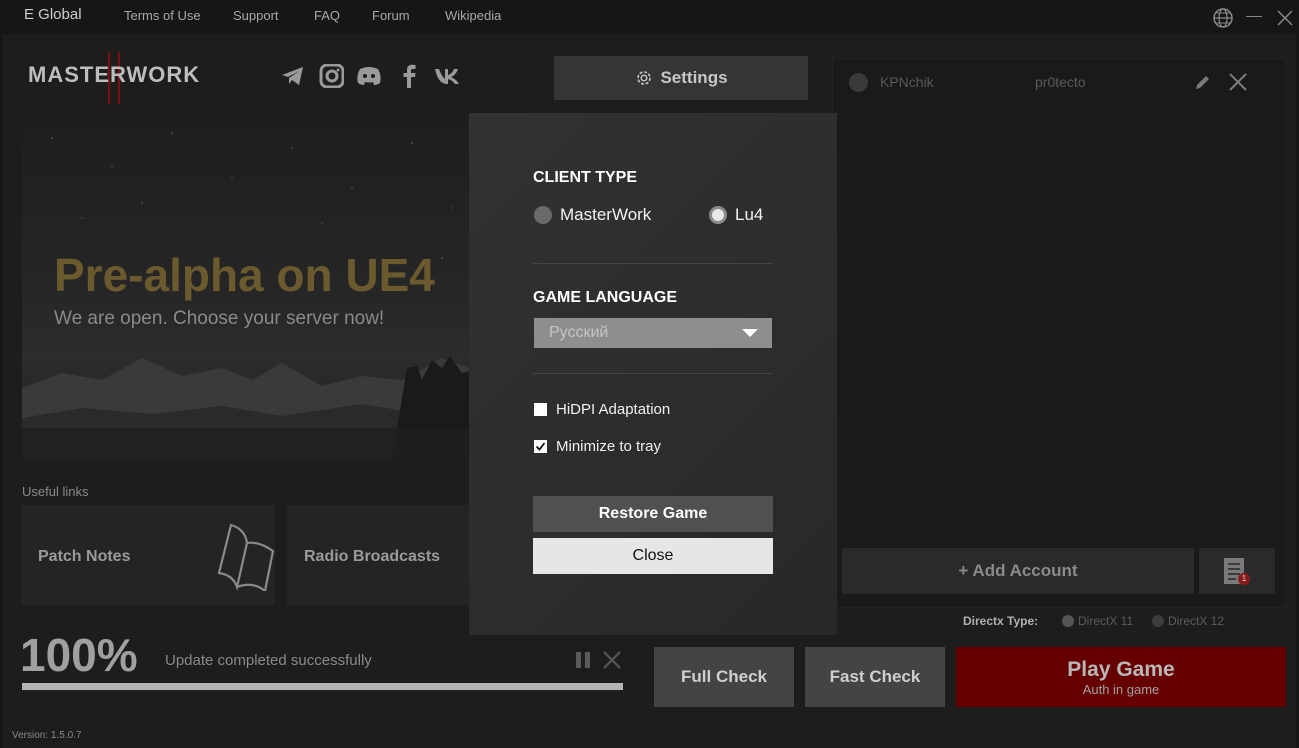 This screenshot has height=748, width=1299. I want to click on hidpi-option: HiDPI Adaptation, so click(602, 409).